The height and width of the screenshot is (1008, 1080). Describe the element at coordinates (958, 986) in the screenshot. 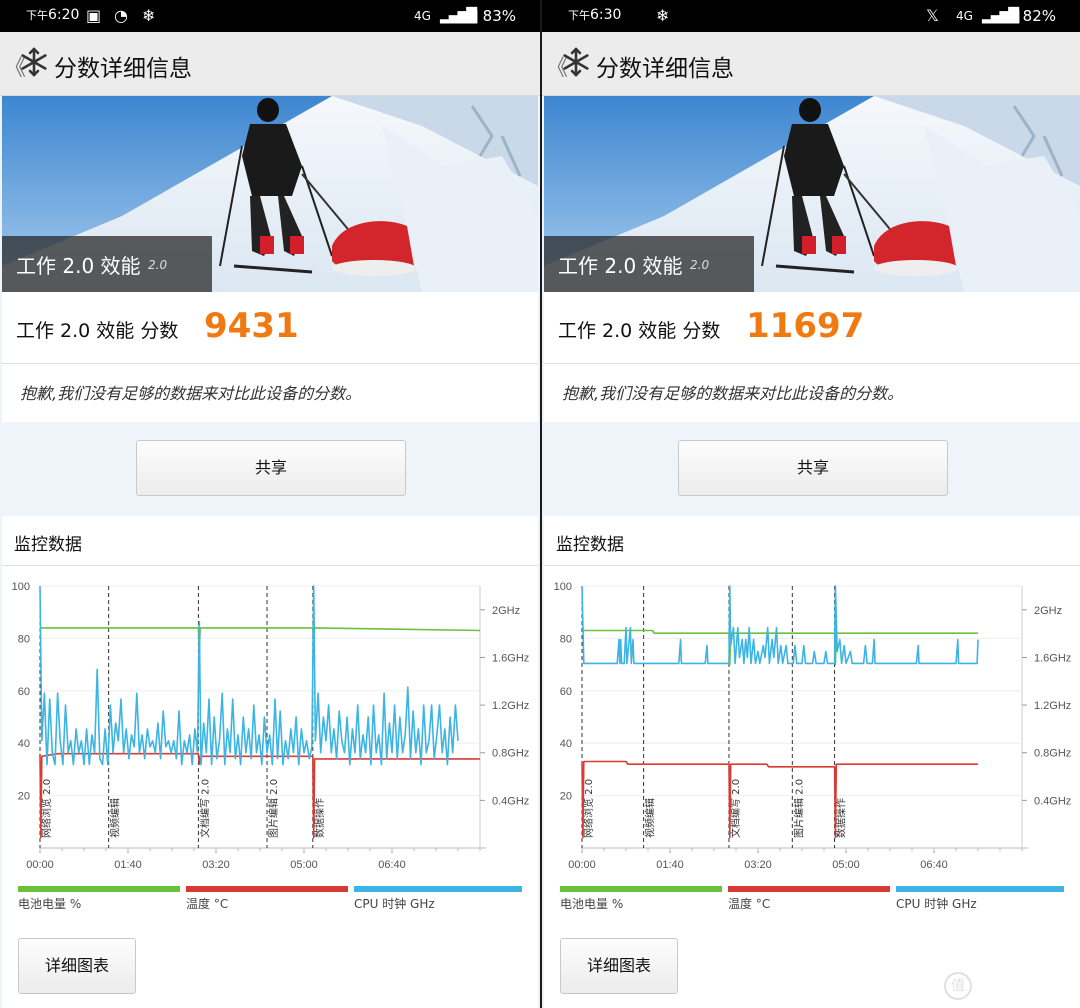

I see `watermark-logo-icon: 值` at that location.